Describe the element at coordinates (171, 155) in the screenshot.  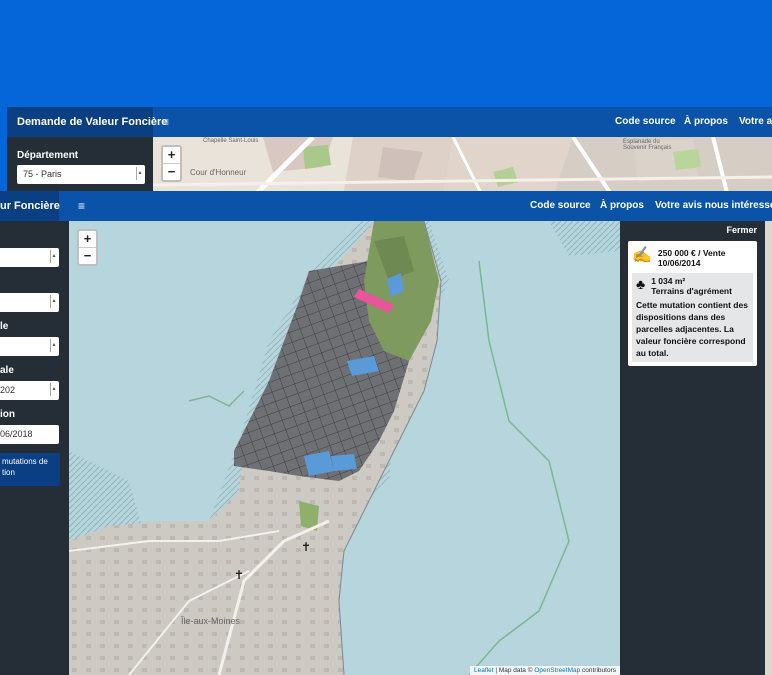
I see `back-zoom-in-button: +` at that location.